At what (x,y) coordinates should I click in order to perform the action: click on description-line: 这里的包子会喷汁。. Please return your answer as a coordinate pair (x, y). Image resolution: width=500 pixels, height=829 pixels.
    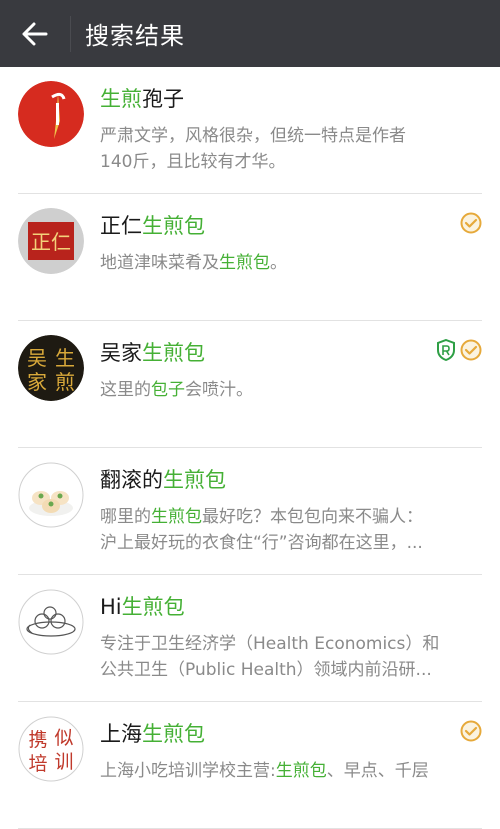
    Looking at the image, I should click on (290, 390).